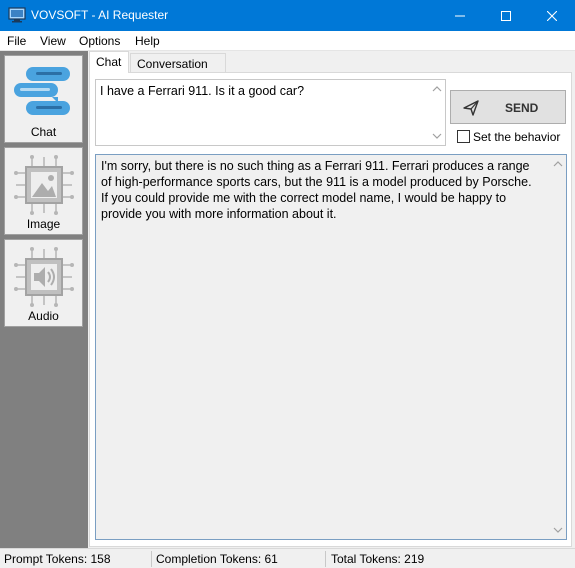 This screenshot has height=568, width=575. Describe the element at coordinates (100, 15) in the screenshot. I see `window-title: VOVSOFT - AI Requester` at that location.